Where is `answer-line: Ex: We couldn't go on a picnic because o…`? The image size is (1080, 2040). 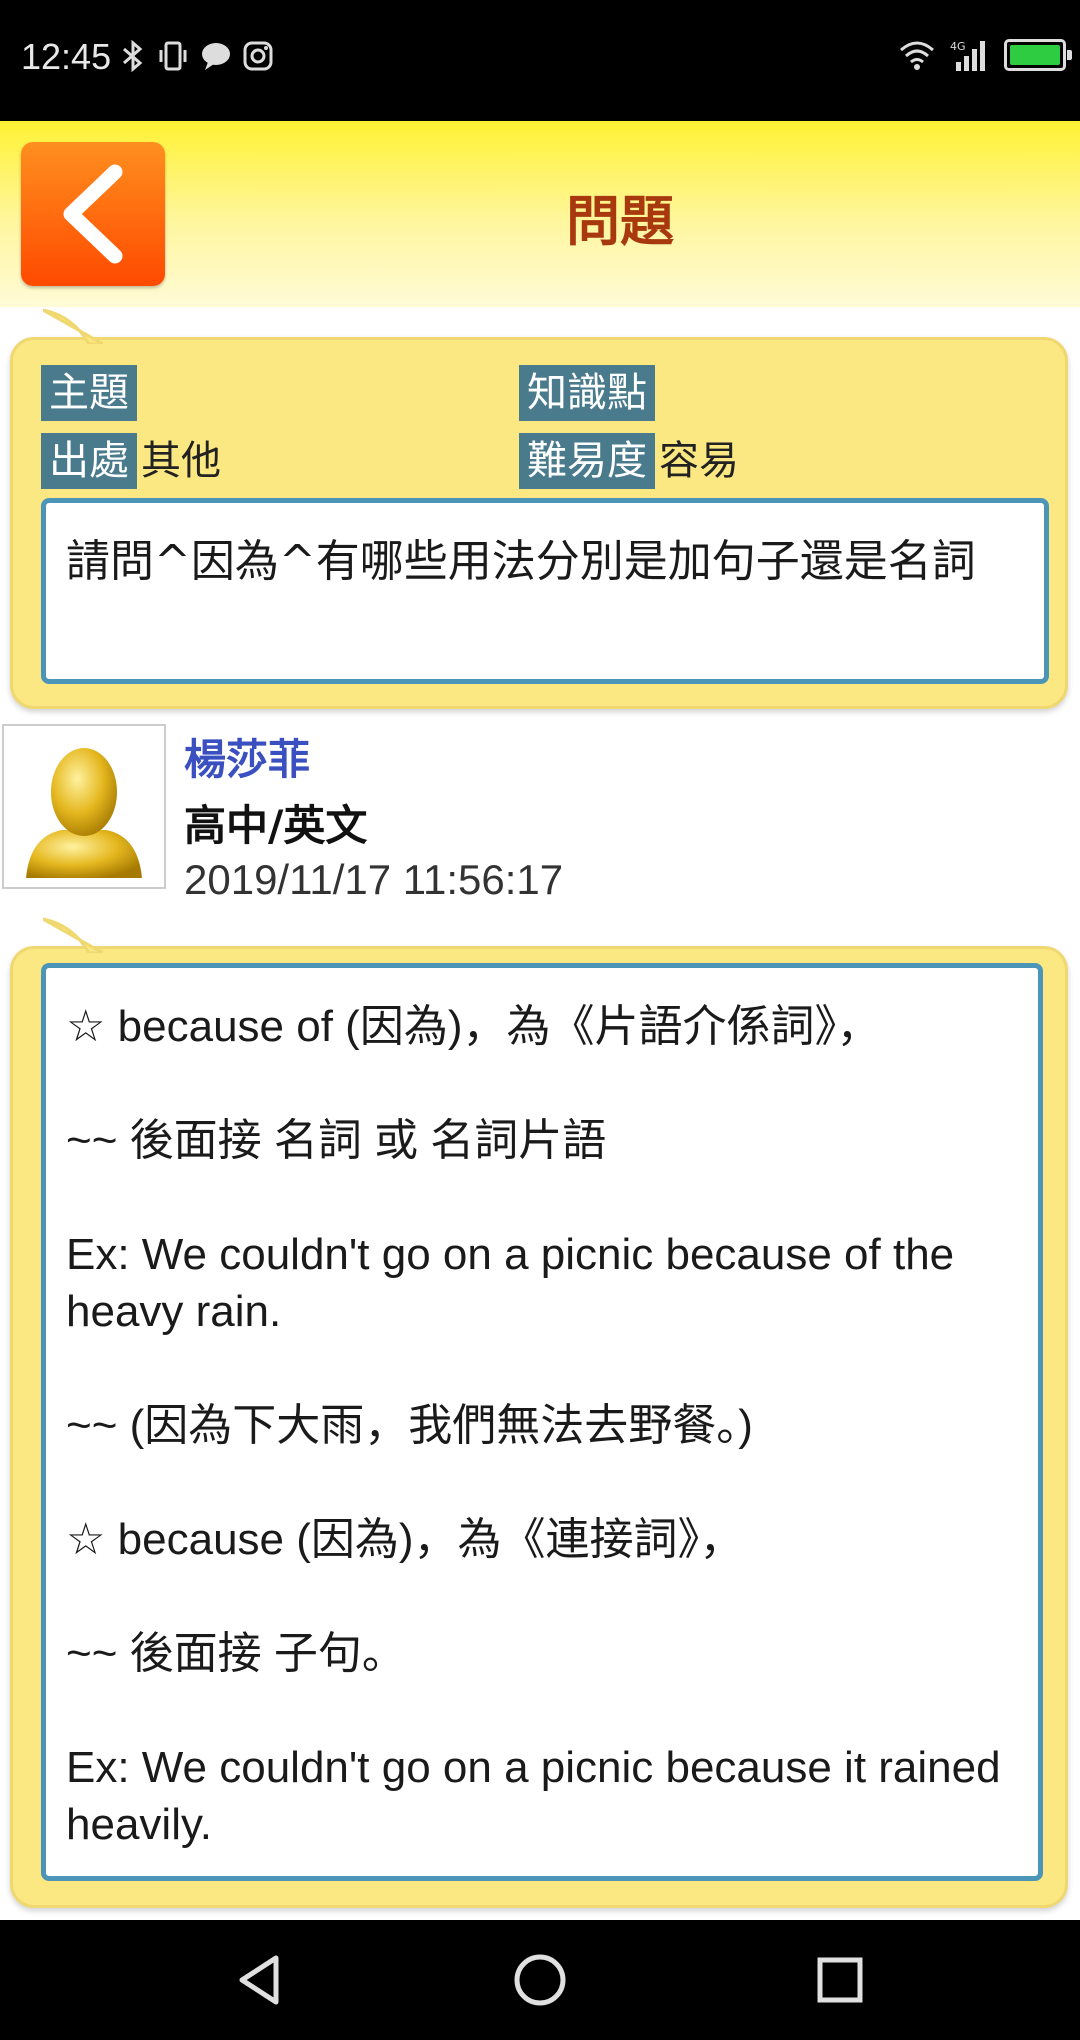 answer-line: Ex: We couldn't go on a picnic because o… is located at coordinates (510, 1283).